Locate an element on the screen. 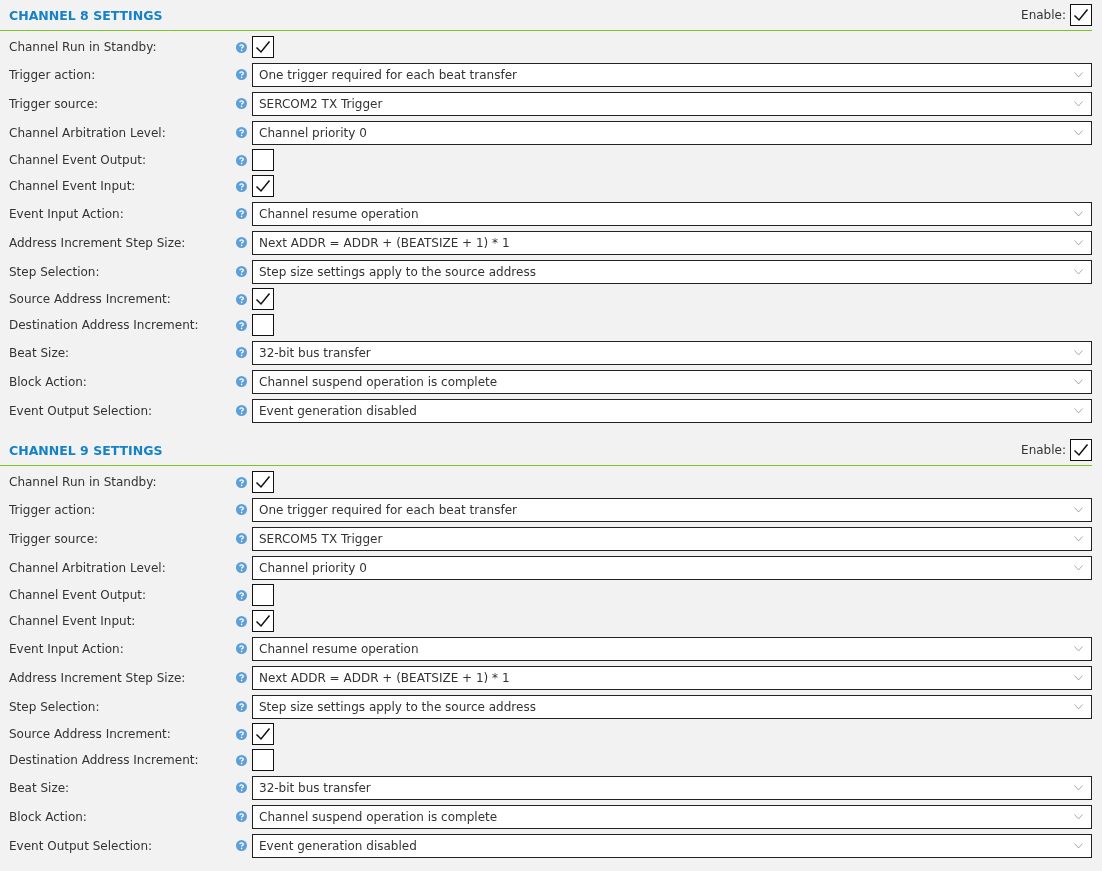 Image resolution: width=1102 pixels, height=871 pixels. setting-label: Step Selection: is located at coordinates (54, 706).